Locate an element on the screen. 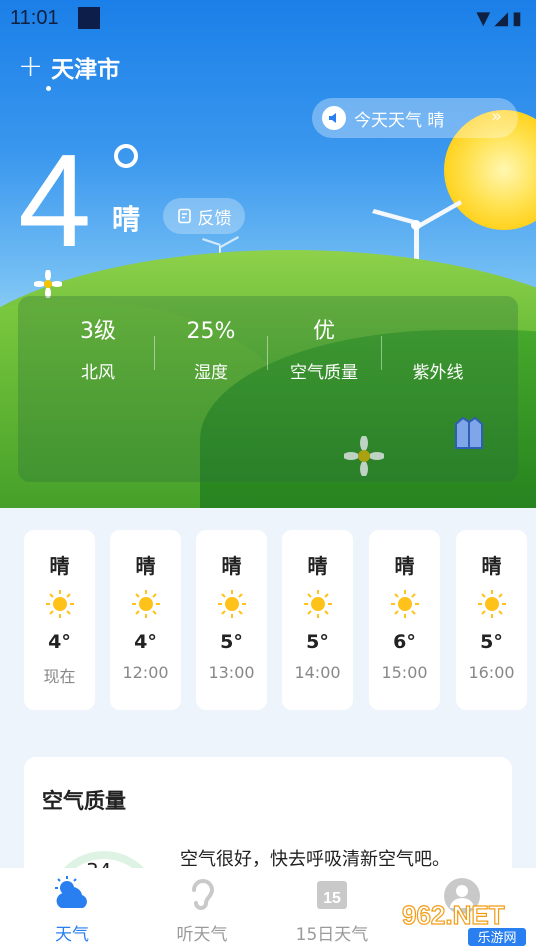  stat-uv: 紫外线 is located at coordinates (438, 350).